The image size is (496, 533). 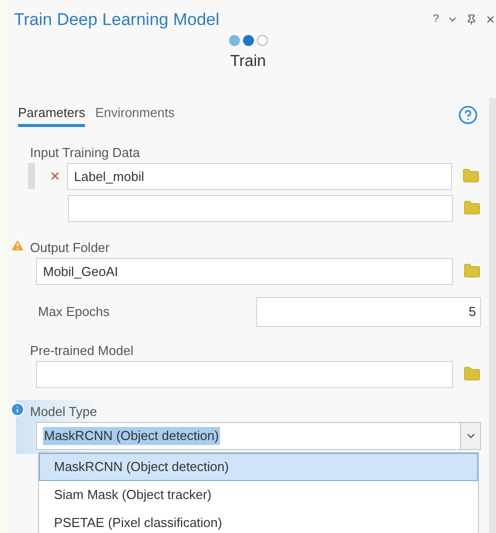 What do you see at coordinates (63, 411) in the screenshot?
I see `parameter-label: Model Type` at bounding box center [63, 411].